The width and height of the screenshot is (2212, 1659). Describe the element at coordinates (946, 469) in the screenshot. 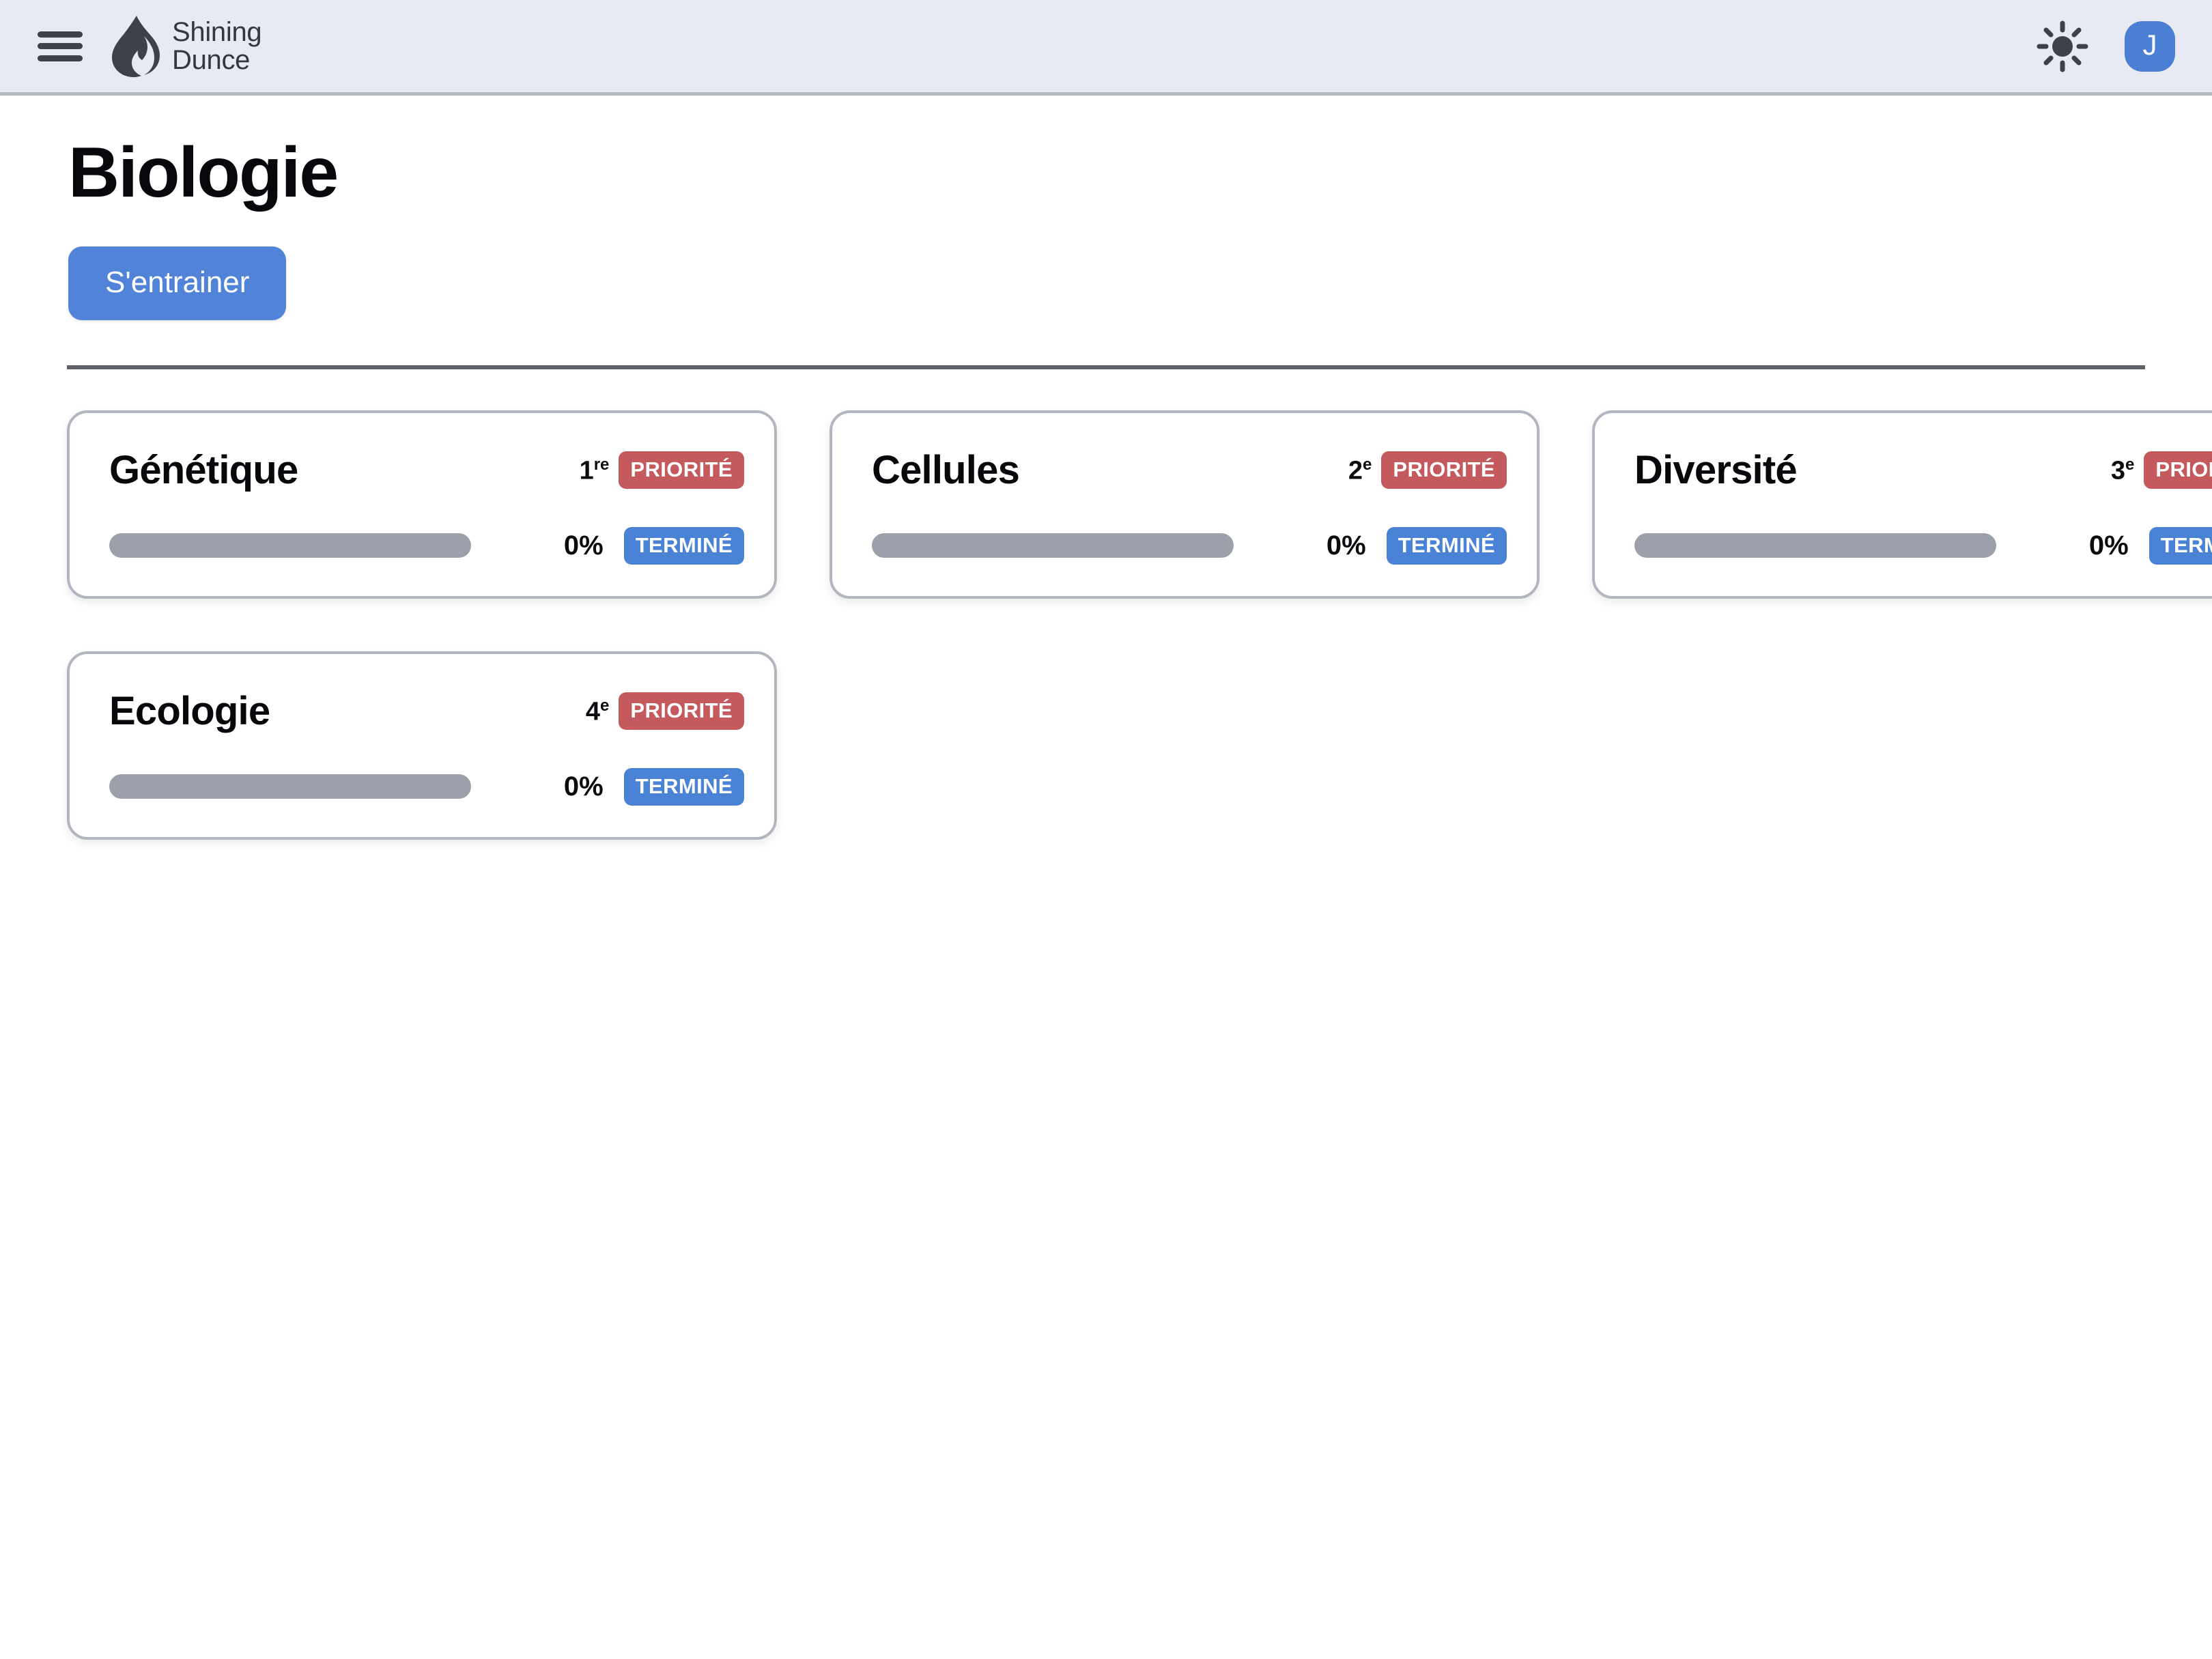

I see `card-title: Cellules` at that location.